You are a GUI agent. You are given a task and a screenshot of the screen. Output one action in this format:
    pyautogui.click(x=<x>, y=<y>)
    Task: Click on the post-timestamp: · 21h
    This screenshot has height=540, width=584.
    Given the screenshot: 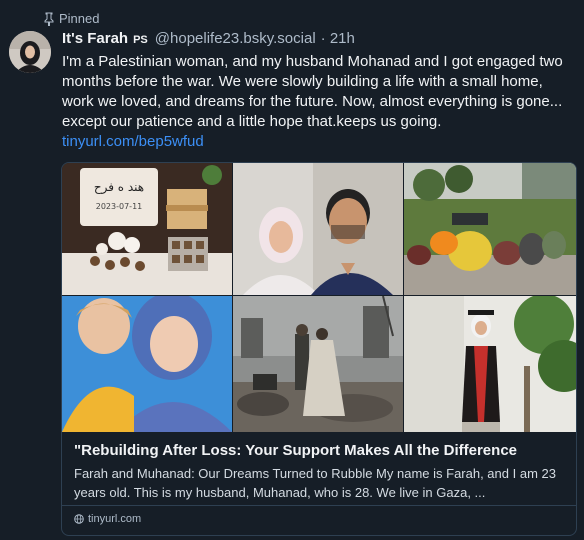 What is the action you would take?
    pyautogui.click(x=338, y=38)
    